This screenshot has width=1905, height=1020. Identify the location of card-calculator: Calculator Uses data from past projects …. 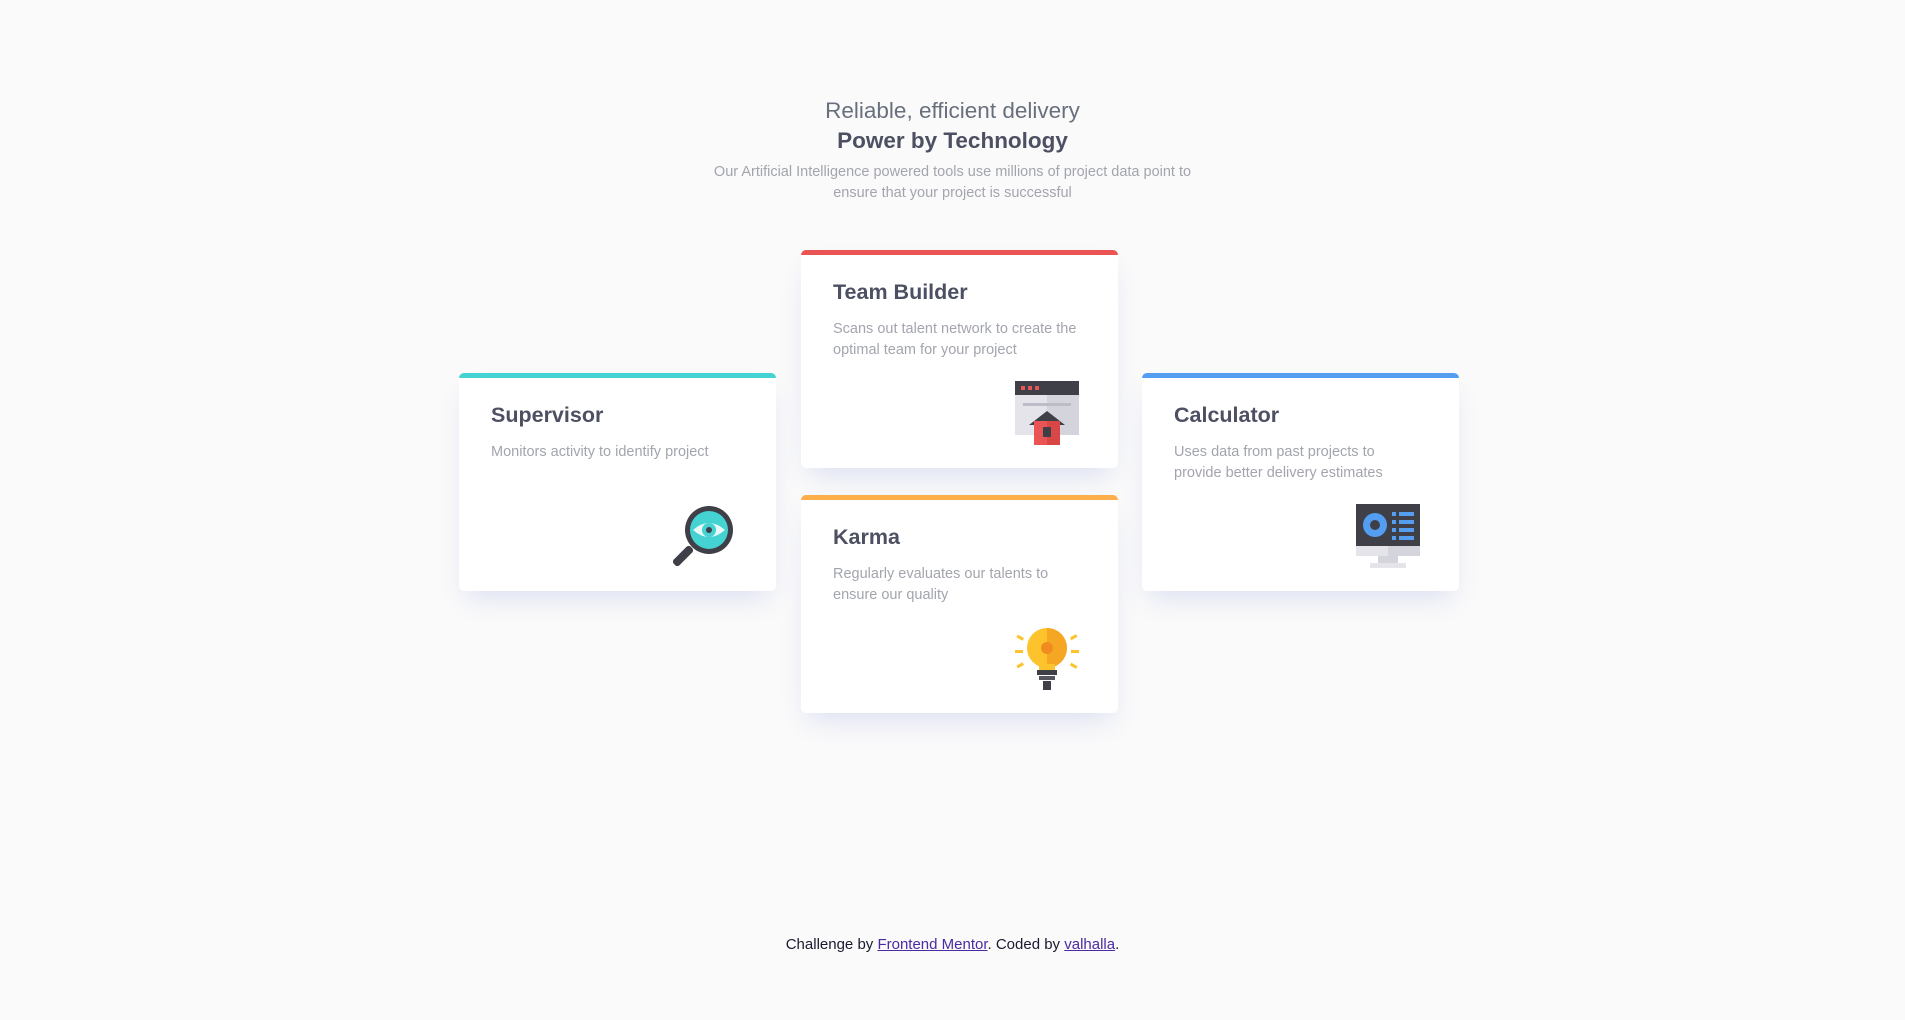
(1300, 482).